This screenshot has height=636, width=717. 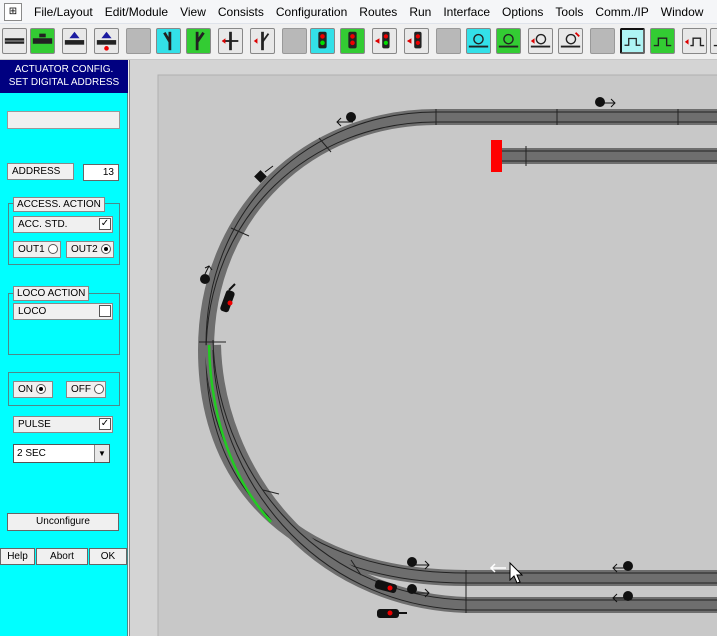 I want to click on pulse-next-icon, so click(x=713, y=41).